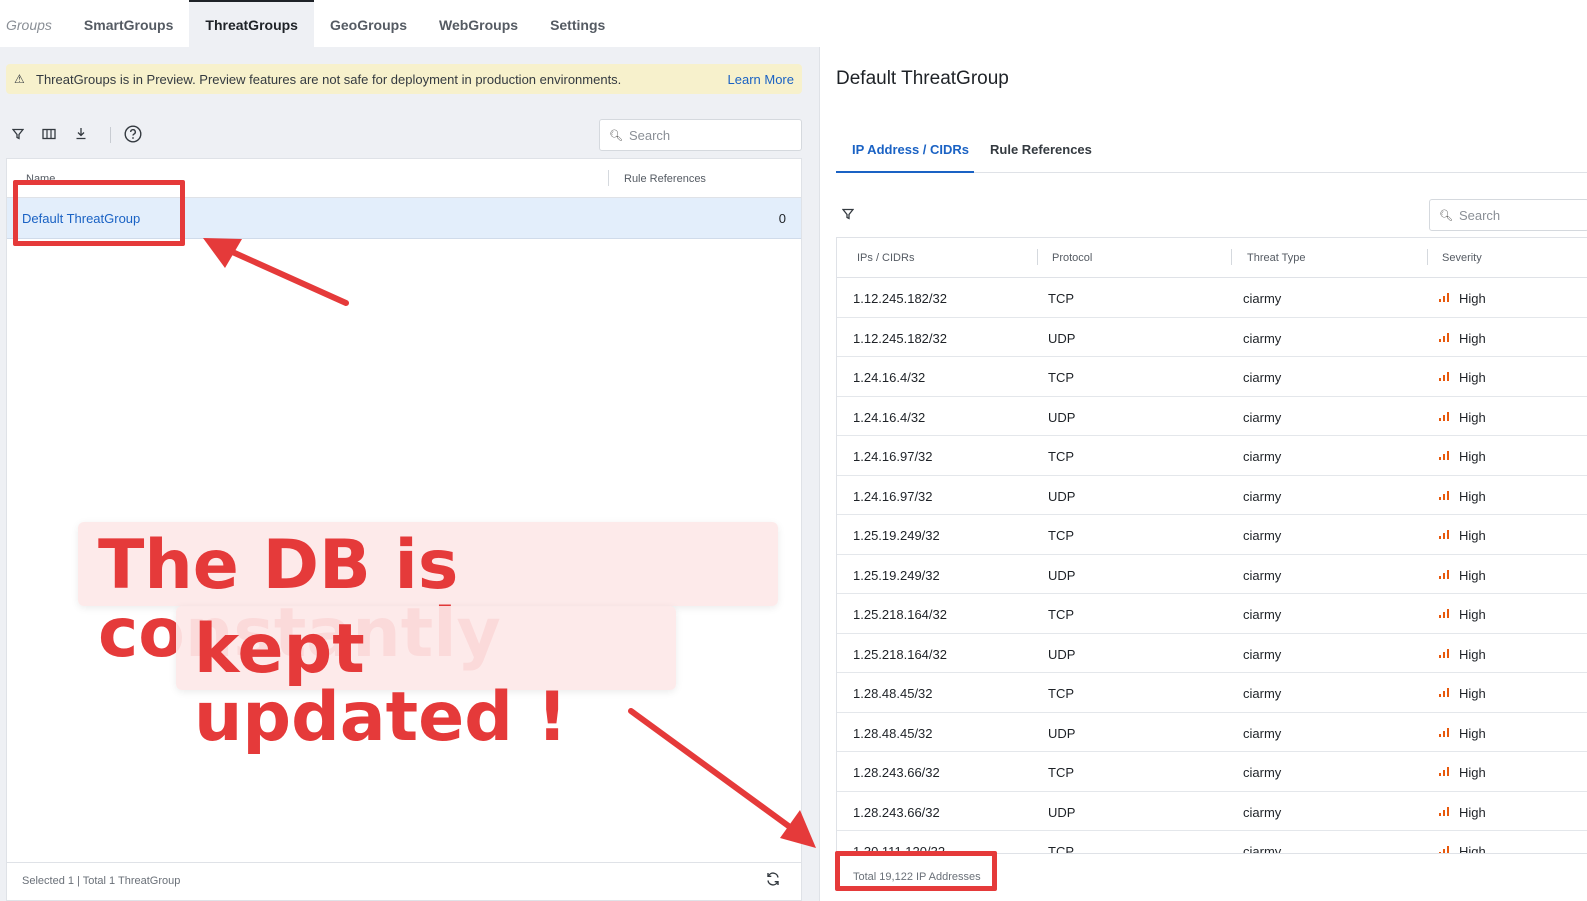  Describe the element at coordinates (1212, 298) in the screenshot. I see `table-row: 1.12.245.182/32 TCP ciarmy High` at that location.